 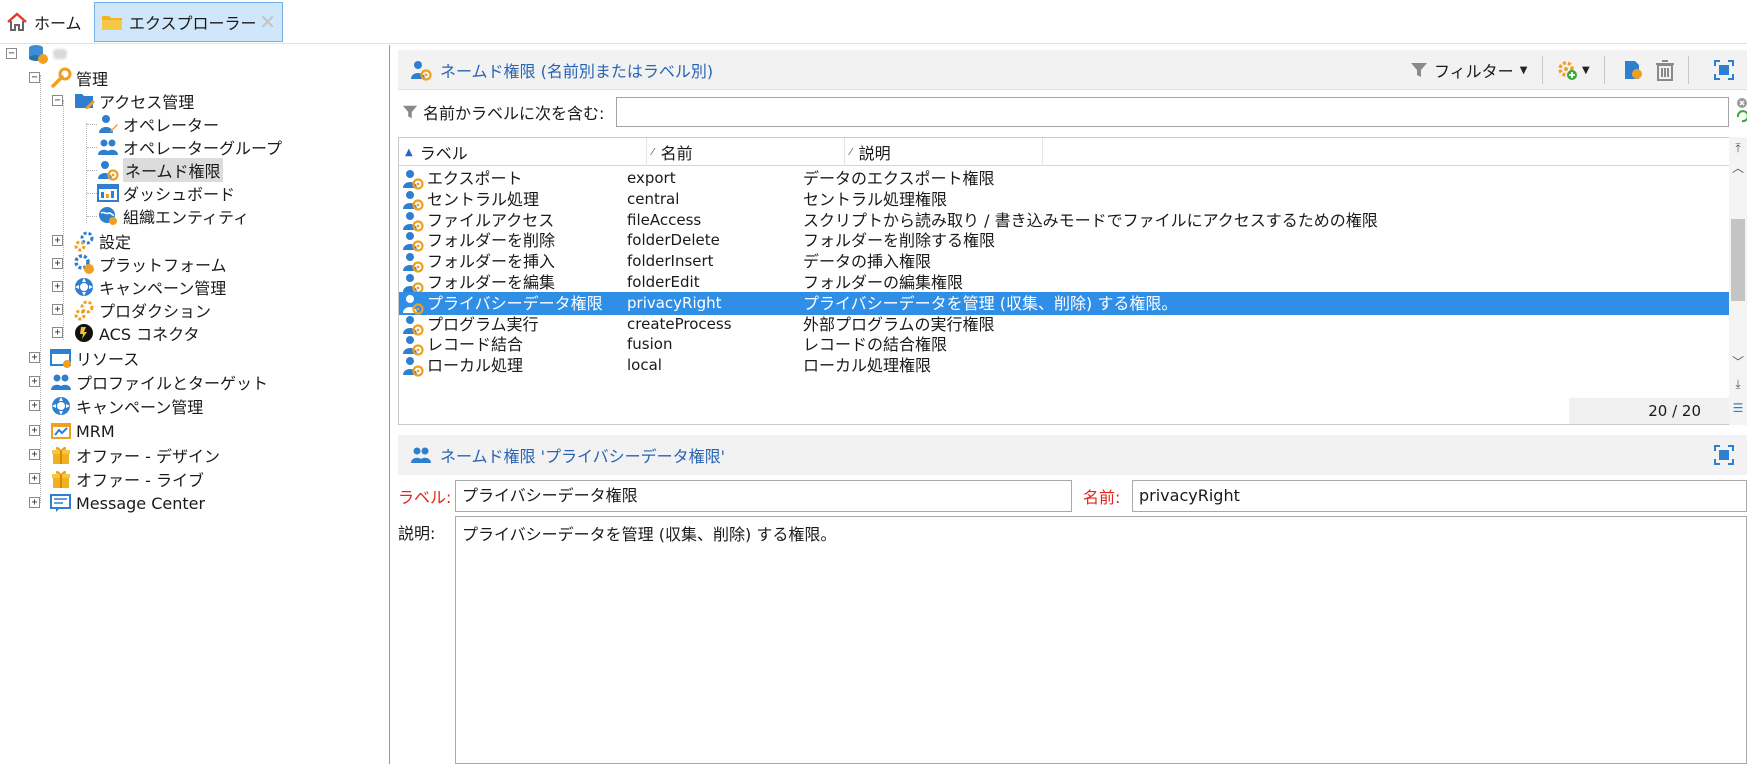 What do you see at coordinates (1064, 261) in the screenshot?
I see `table-row: フォルダーを挿入 folderInsert データの挿入権限` at bounding box center [1064, 261].